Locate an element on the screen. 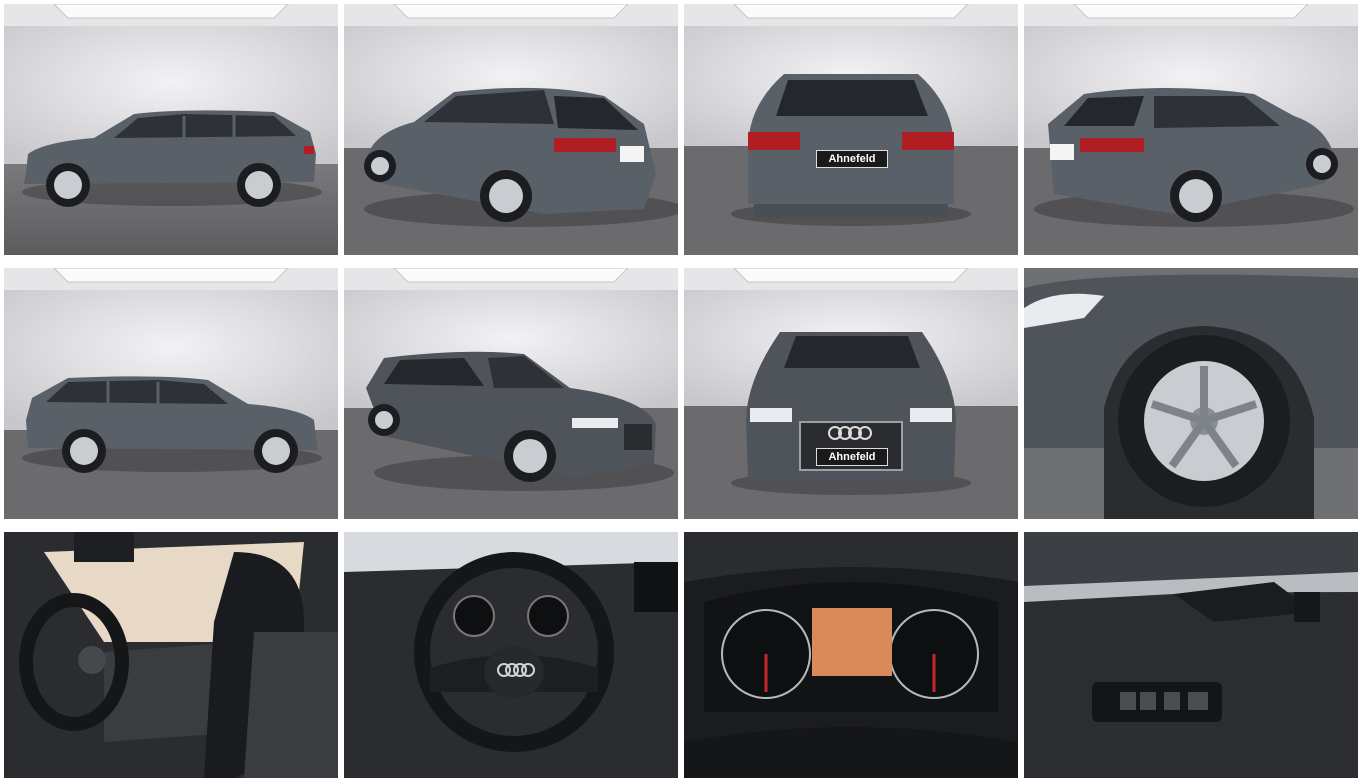 The height and width of the screenshot is (778, 1365). gallery-photo-door-panel is located at coordinates (1191, 655).